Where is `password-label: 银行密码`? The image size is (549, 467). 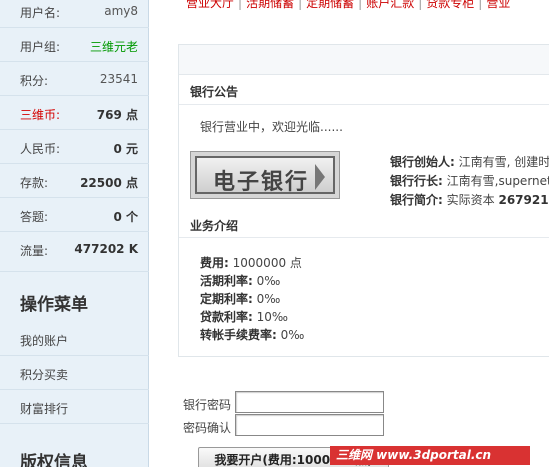 password-label: 银行密码 is located at coordinates (207, 405).